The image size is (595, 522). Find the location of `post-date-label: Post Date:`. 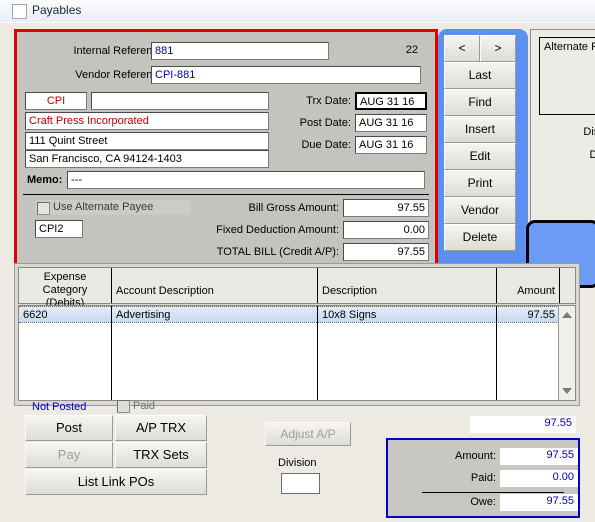

post-date-label: Post Date: is located at coordinates (325, 123).